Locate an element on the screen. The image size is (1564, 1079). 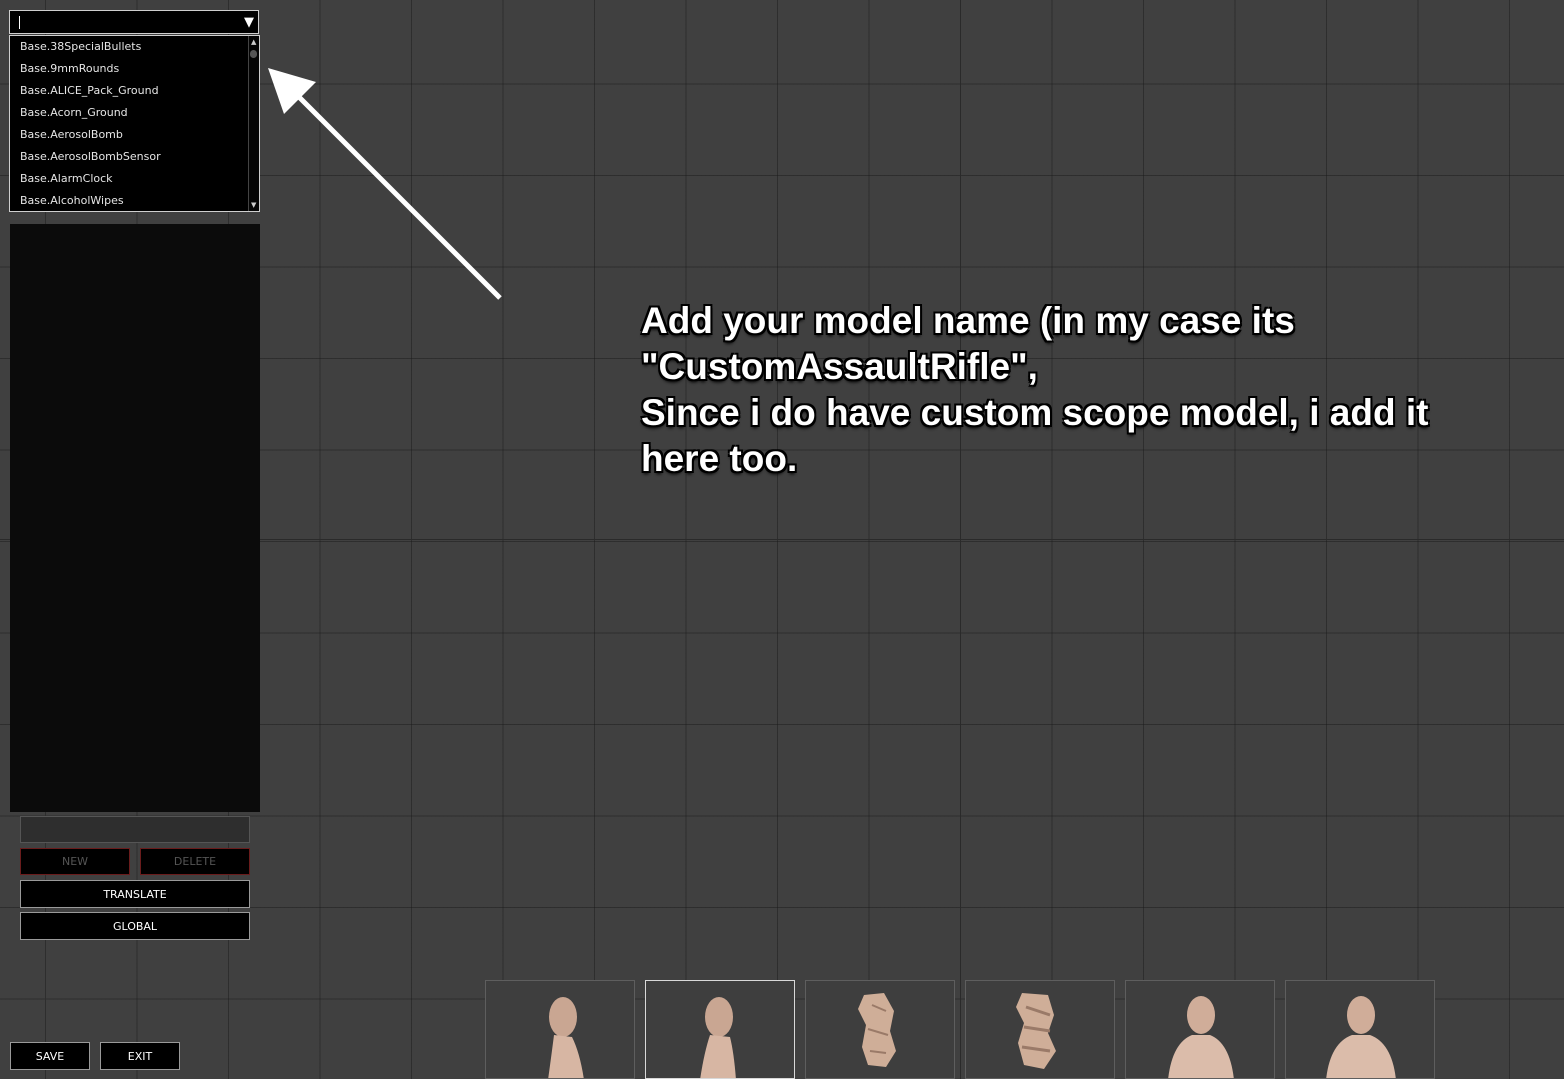
thumbnail-hand-top is located at coordinates (880, 1029).